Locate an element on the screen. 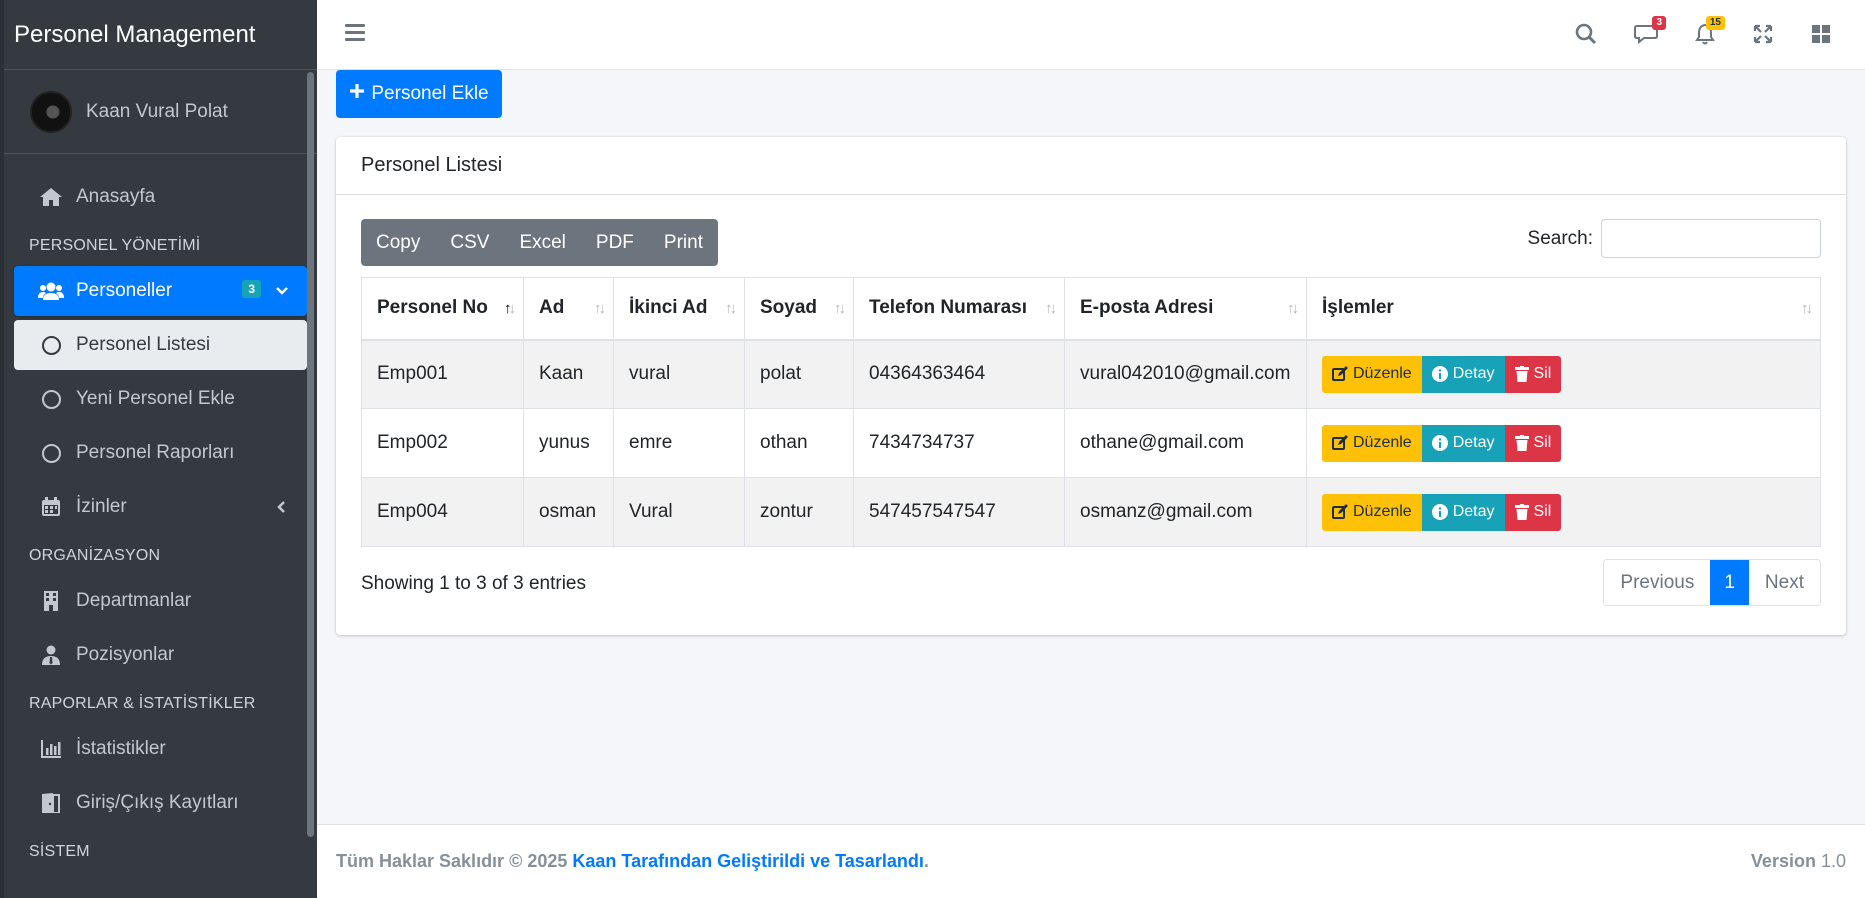 This screenshot has height=898, width=1865. sidebar-item-istatistikler: İstatistikler is located at coordinates (160, 749).